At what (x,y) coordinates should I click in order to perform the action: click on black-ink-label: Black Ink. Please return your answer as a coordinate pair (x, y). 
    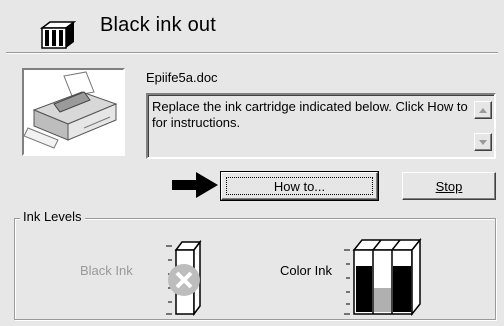
    Looking at the image, I should click on (106, 270).